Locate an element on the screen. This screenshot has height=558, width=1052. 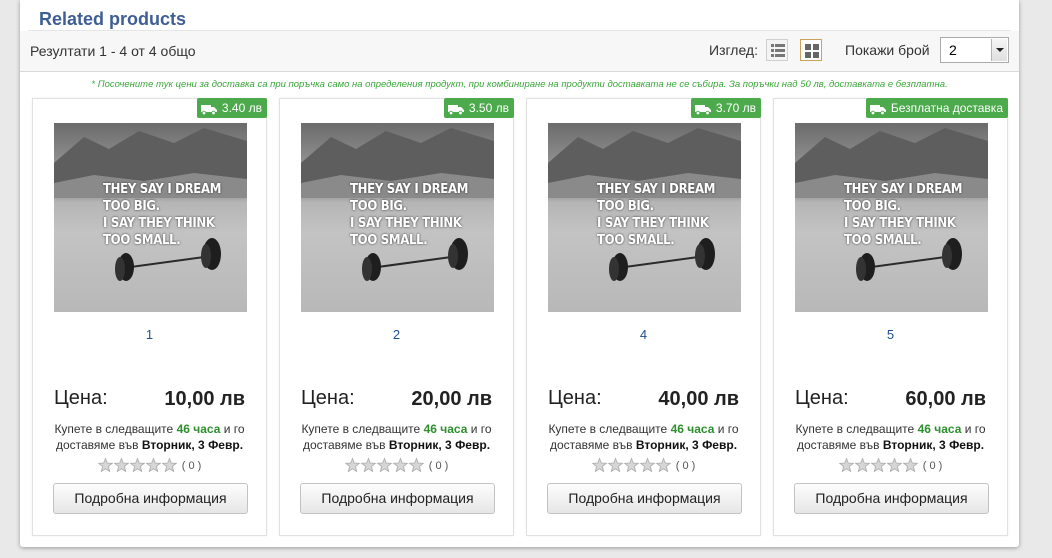
per-page-value: 2 is located at coordinates (953, 50).